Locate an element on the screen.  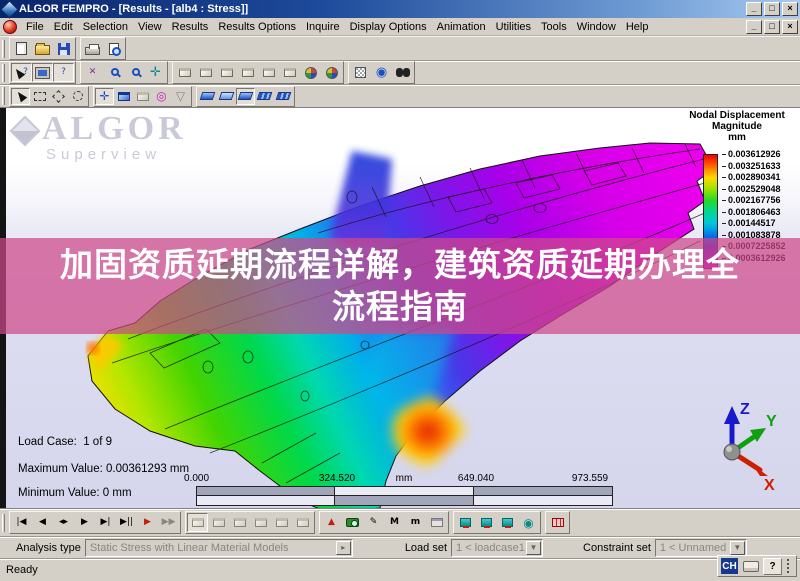
menu-inquire: Inquire is located at coordinates (323, 27).